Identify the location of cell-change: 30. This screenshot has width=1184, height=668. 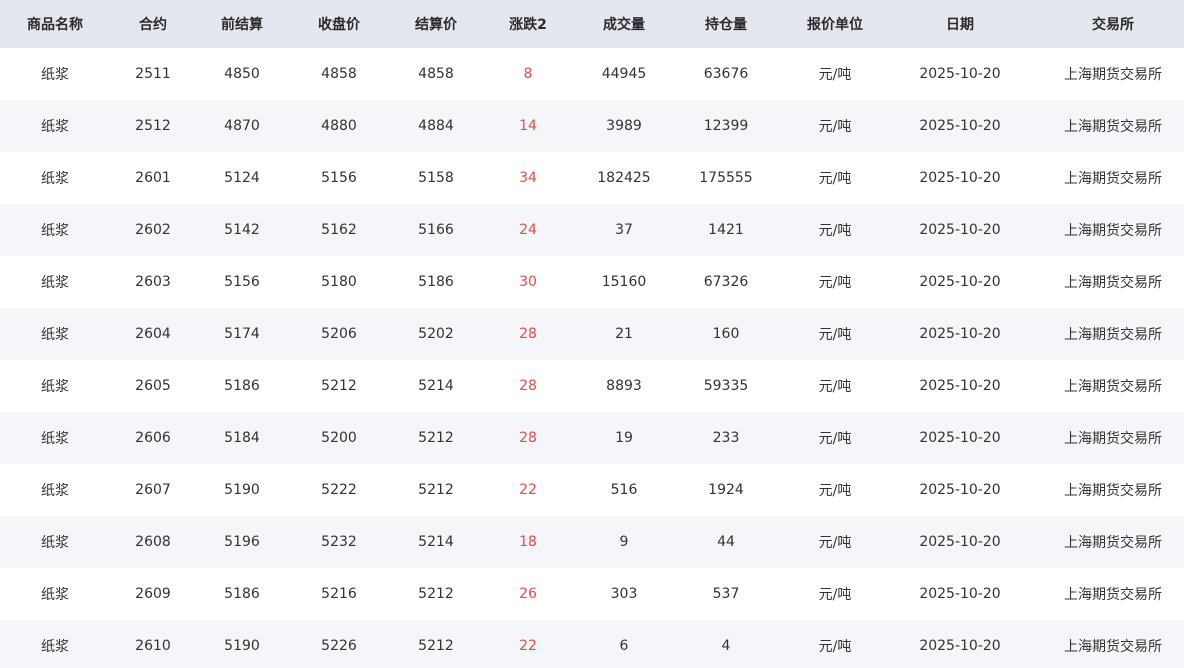
(528, 282).